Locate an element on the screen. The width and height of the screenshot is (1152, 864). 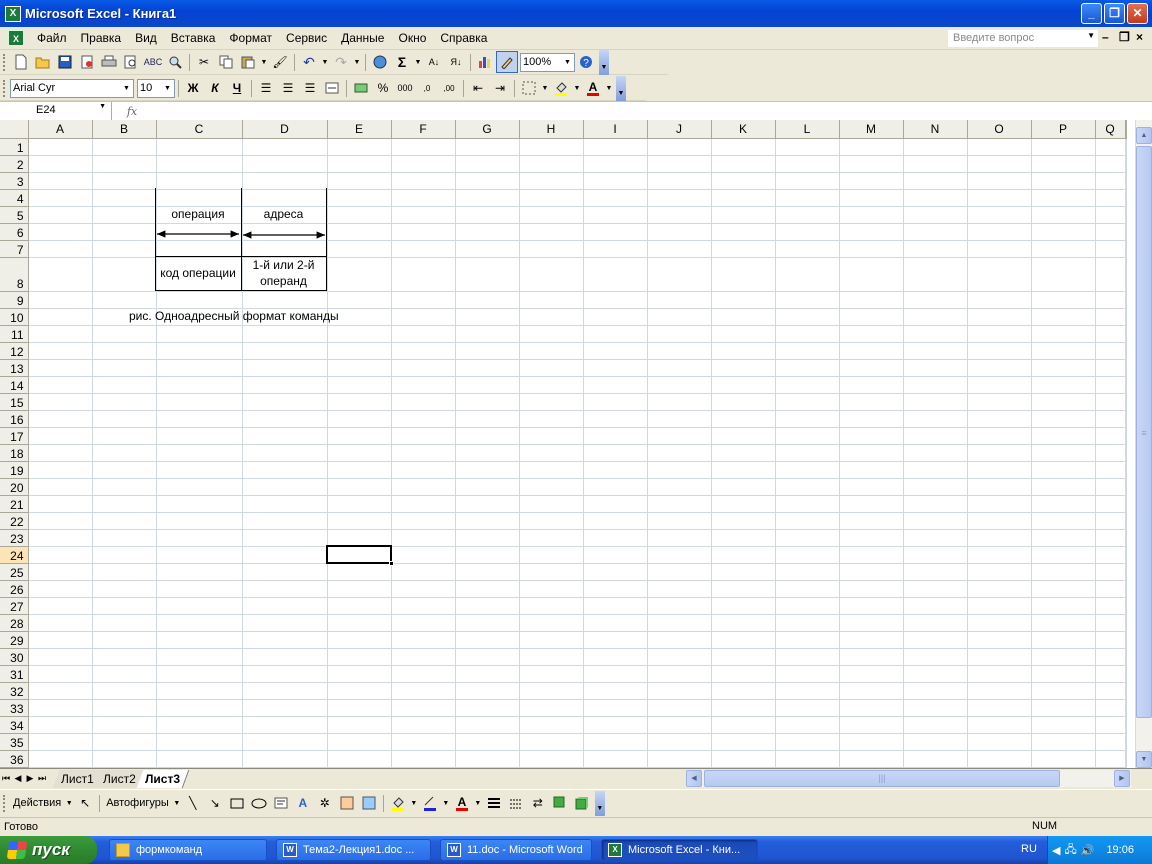
redo-icon: ↷ is located at coordinates (341, 62).